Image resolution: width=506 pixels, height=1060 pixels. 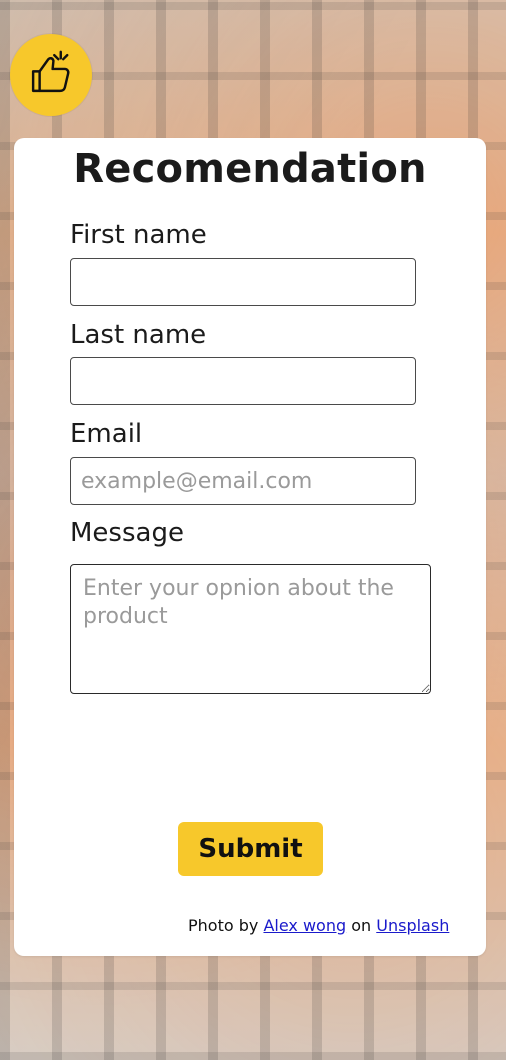 I want to click on last-name-field, so click(x=243, y=381).